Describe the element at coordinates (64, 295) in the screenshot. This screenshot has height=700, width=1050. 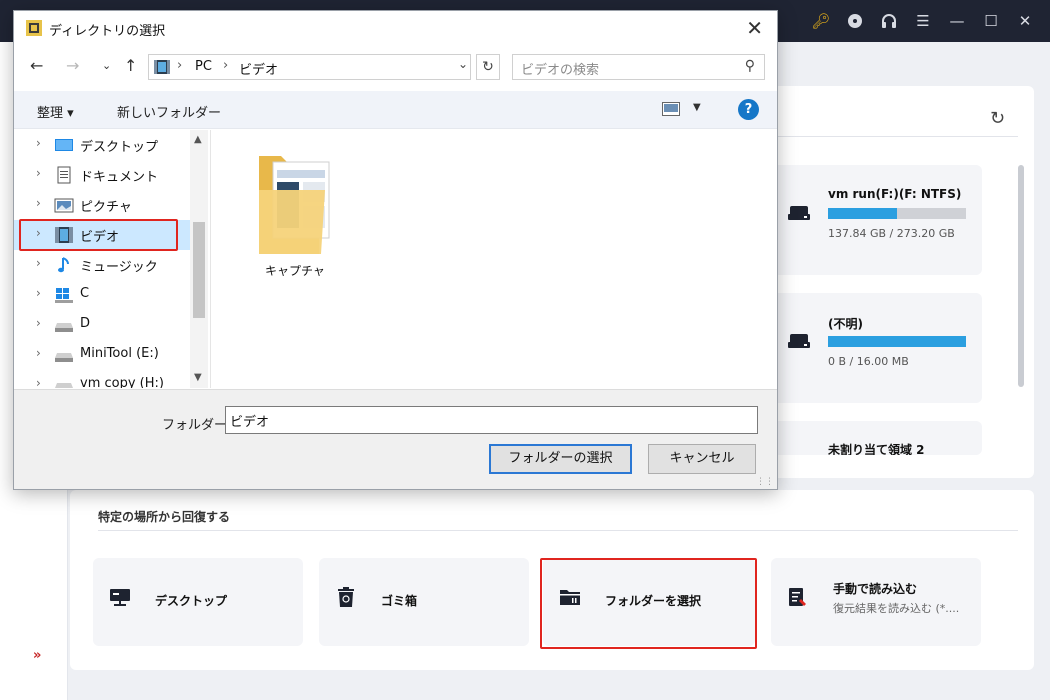
I see `windows-drive-icon` at that location.